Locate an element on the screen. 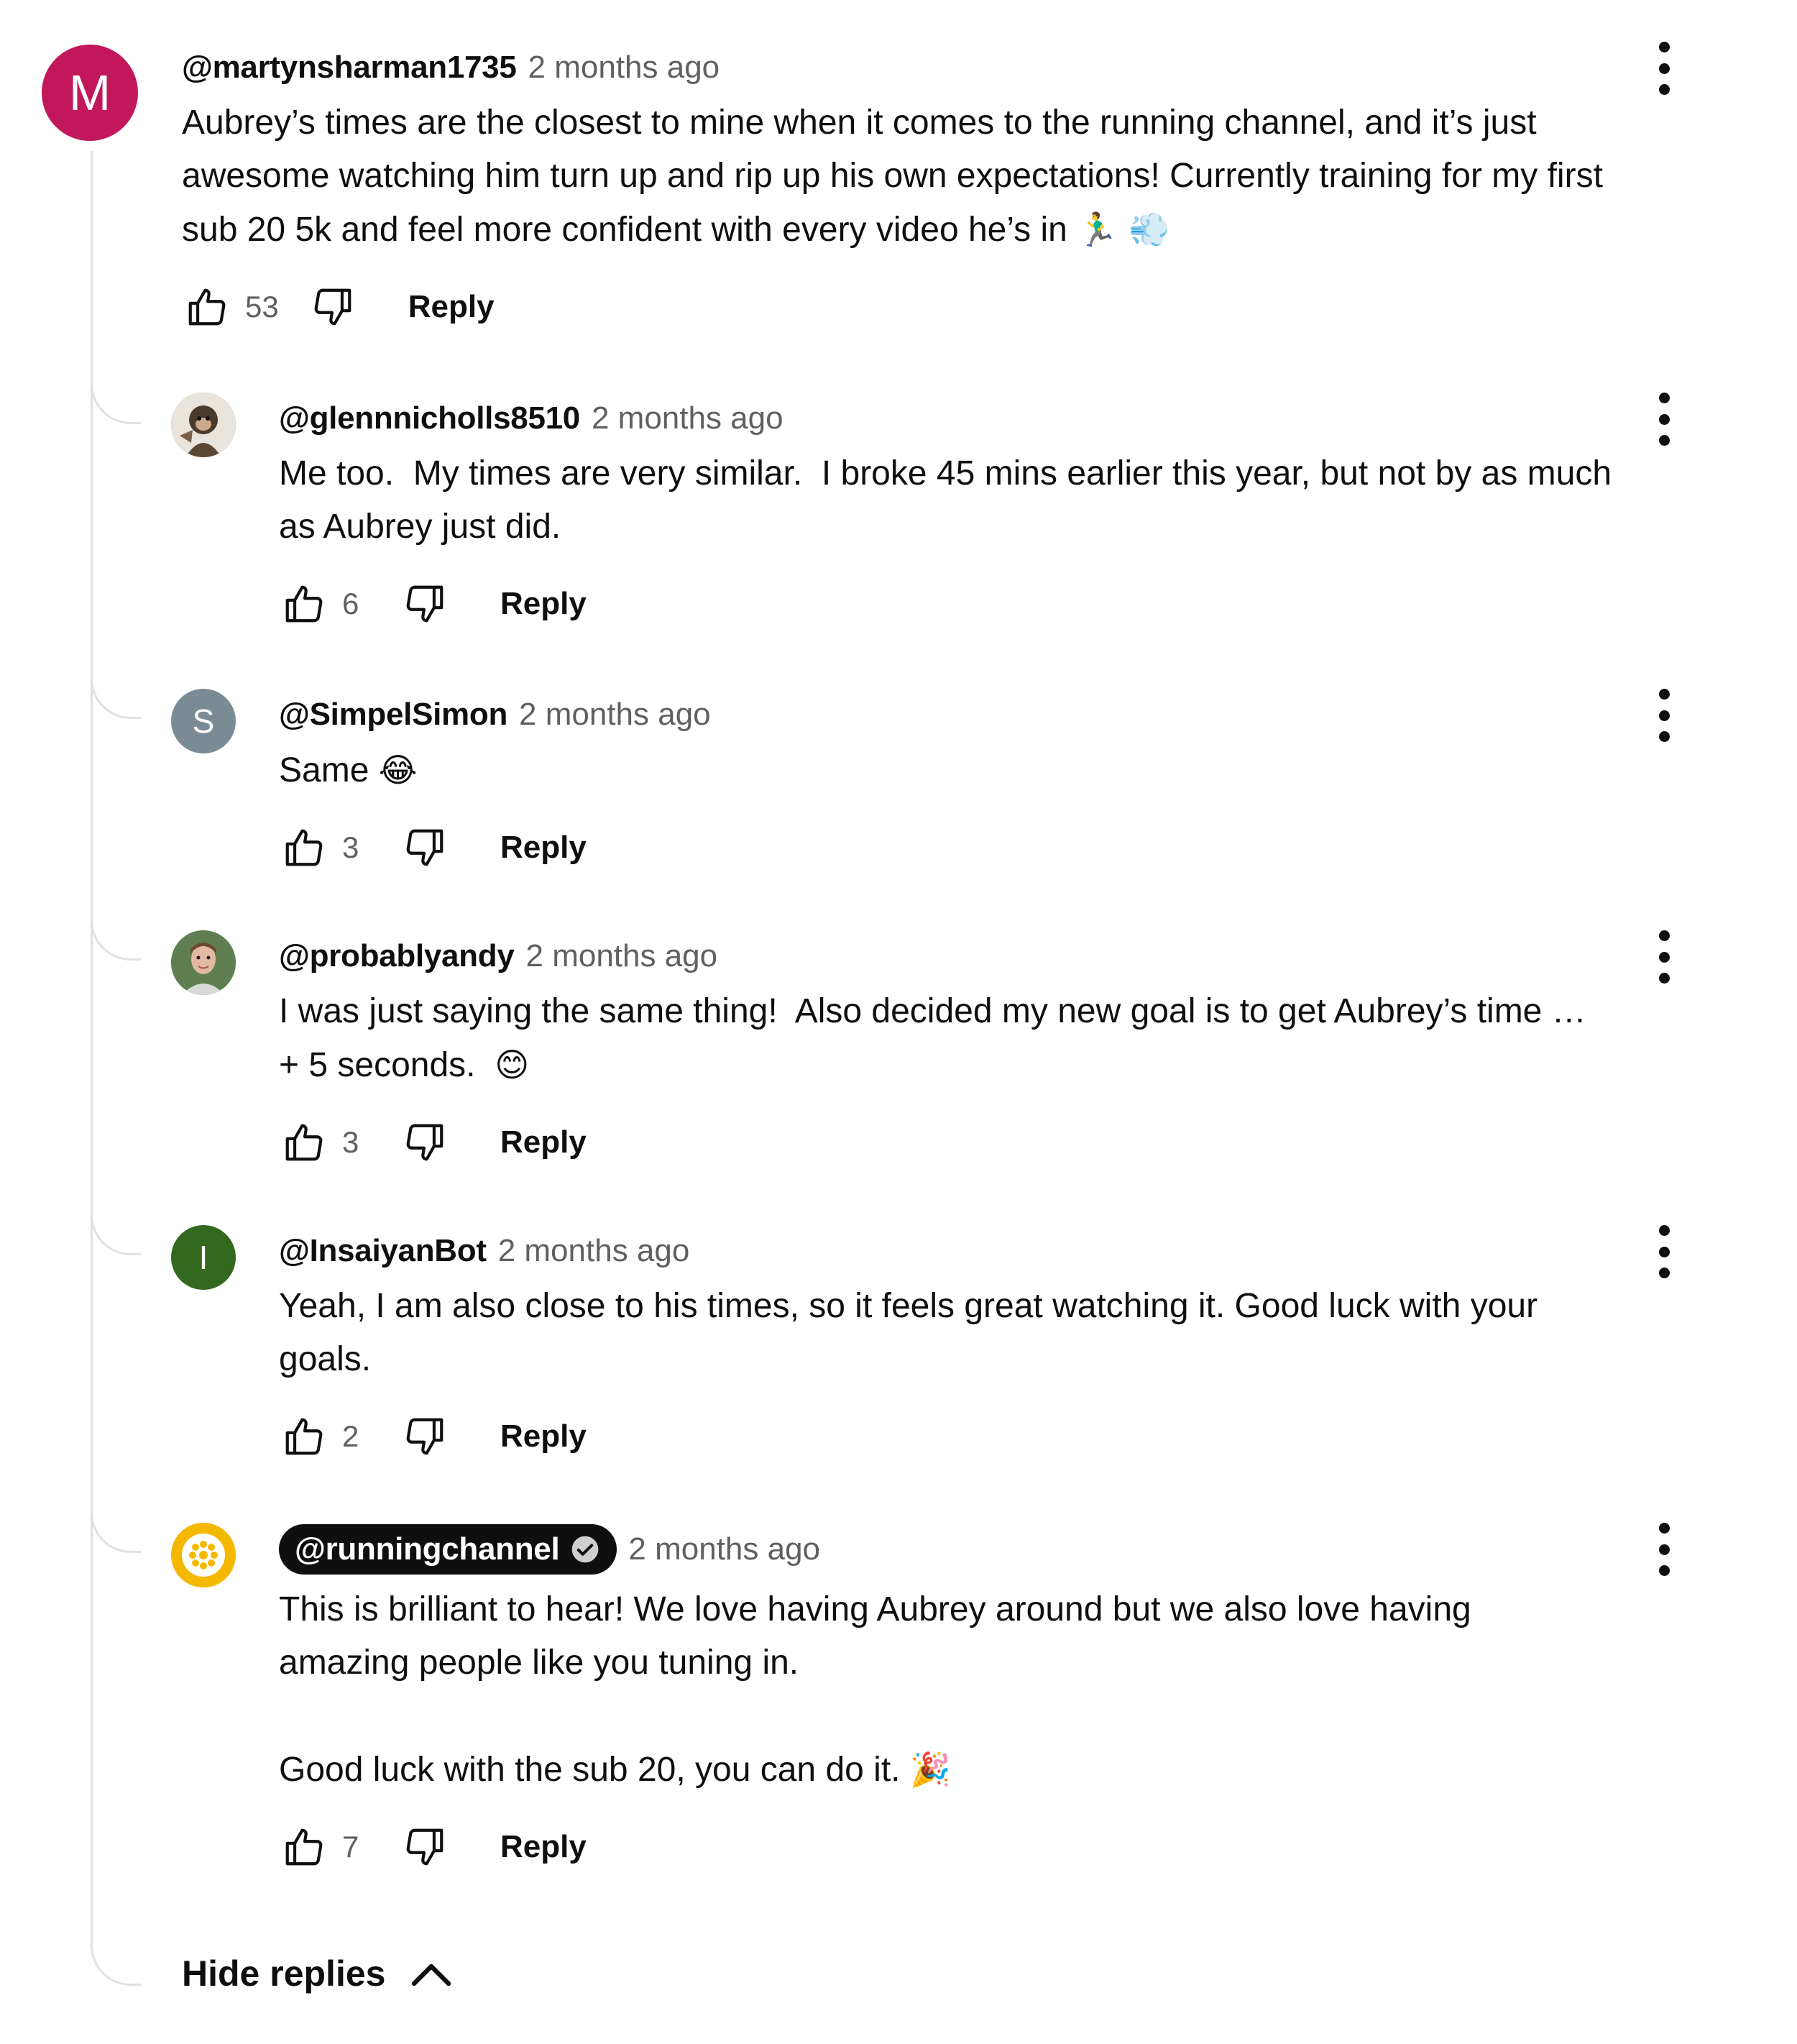  like-count: 53 is located at coordinates (262, 307).